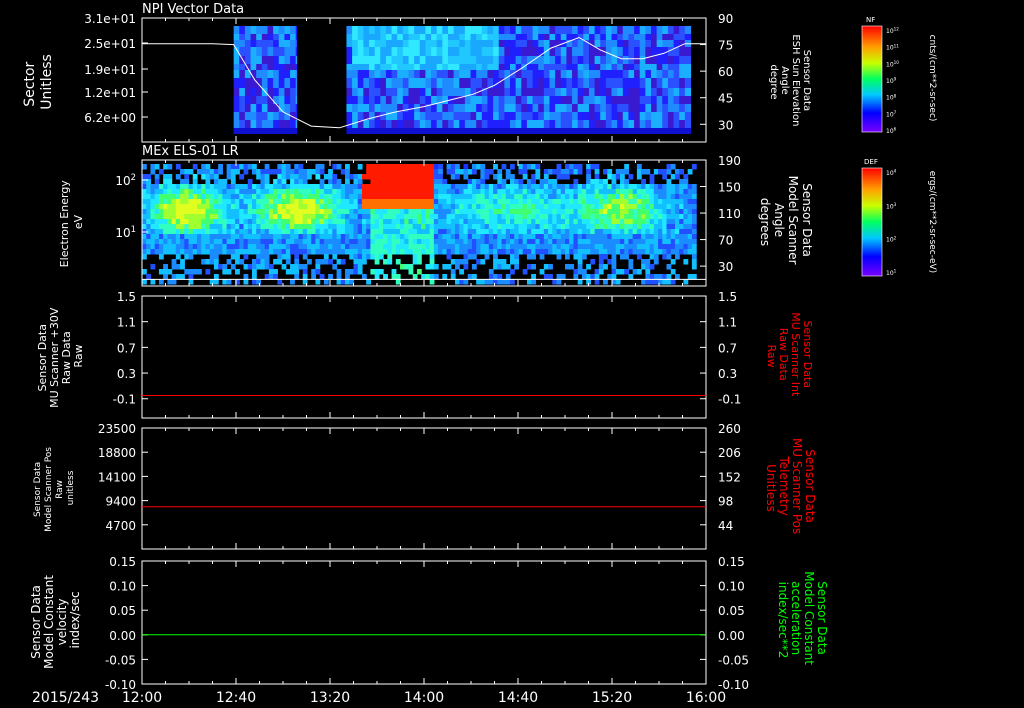 The height and width of the screenshot is (708, 1024). I want to click on y-tick-label: 3.1e+01, so click(110, 19).